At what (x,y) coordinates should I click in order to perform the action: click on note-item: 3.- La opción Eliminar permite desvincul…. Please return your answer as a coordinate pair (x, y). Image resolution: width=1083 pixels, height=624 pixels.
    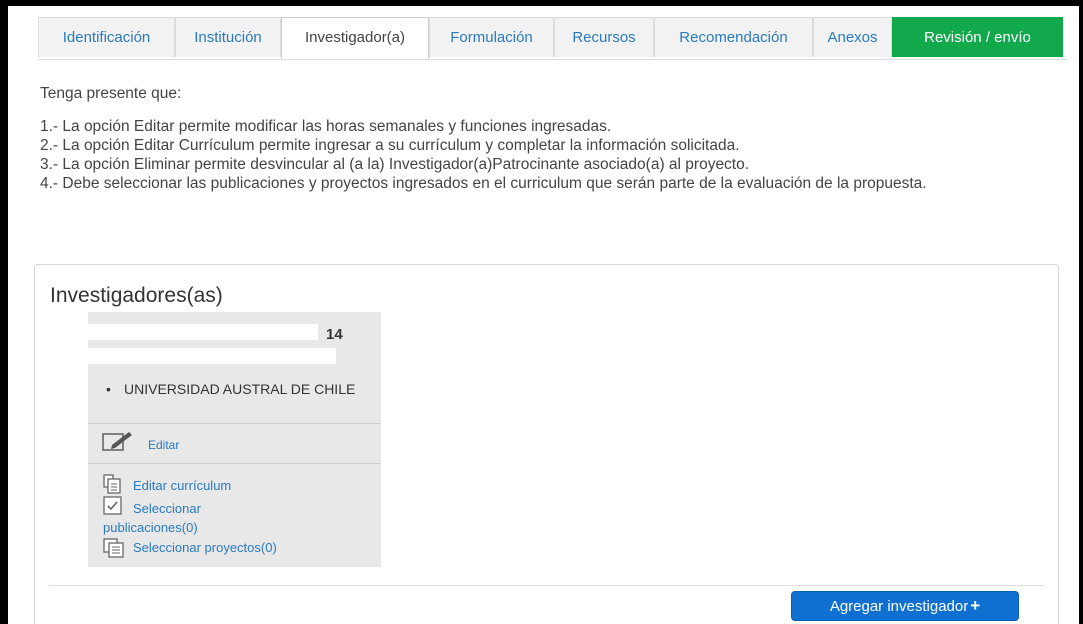
    Looking at the image, I should click on (395, 164).